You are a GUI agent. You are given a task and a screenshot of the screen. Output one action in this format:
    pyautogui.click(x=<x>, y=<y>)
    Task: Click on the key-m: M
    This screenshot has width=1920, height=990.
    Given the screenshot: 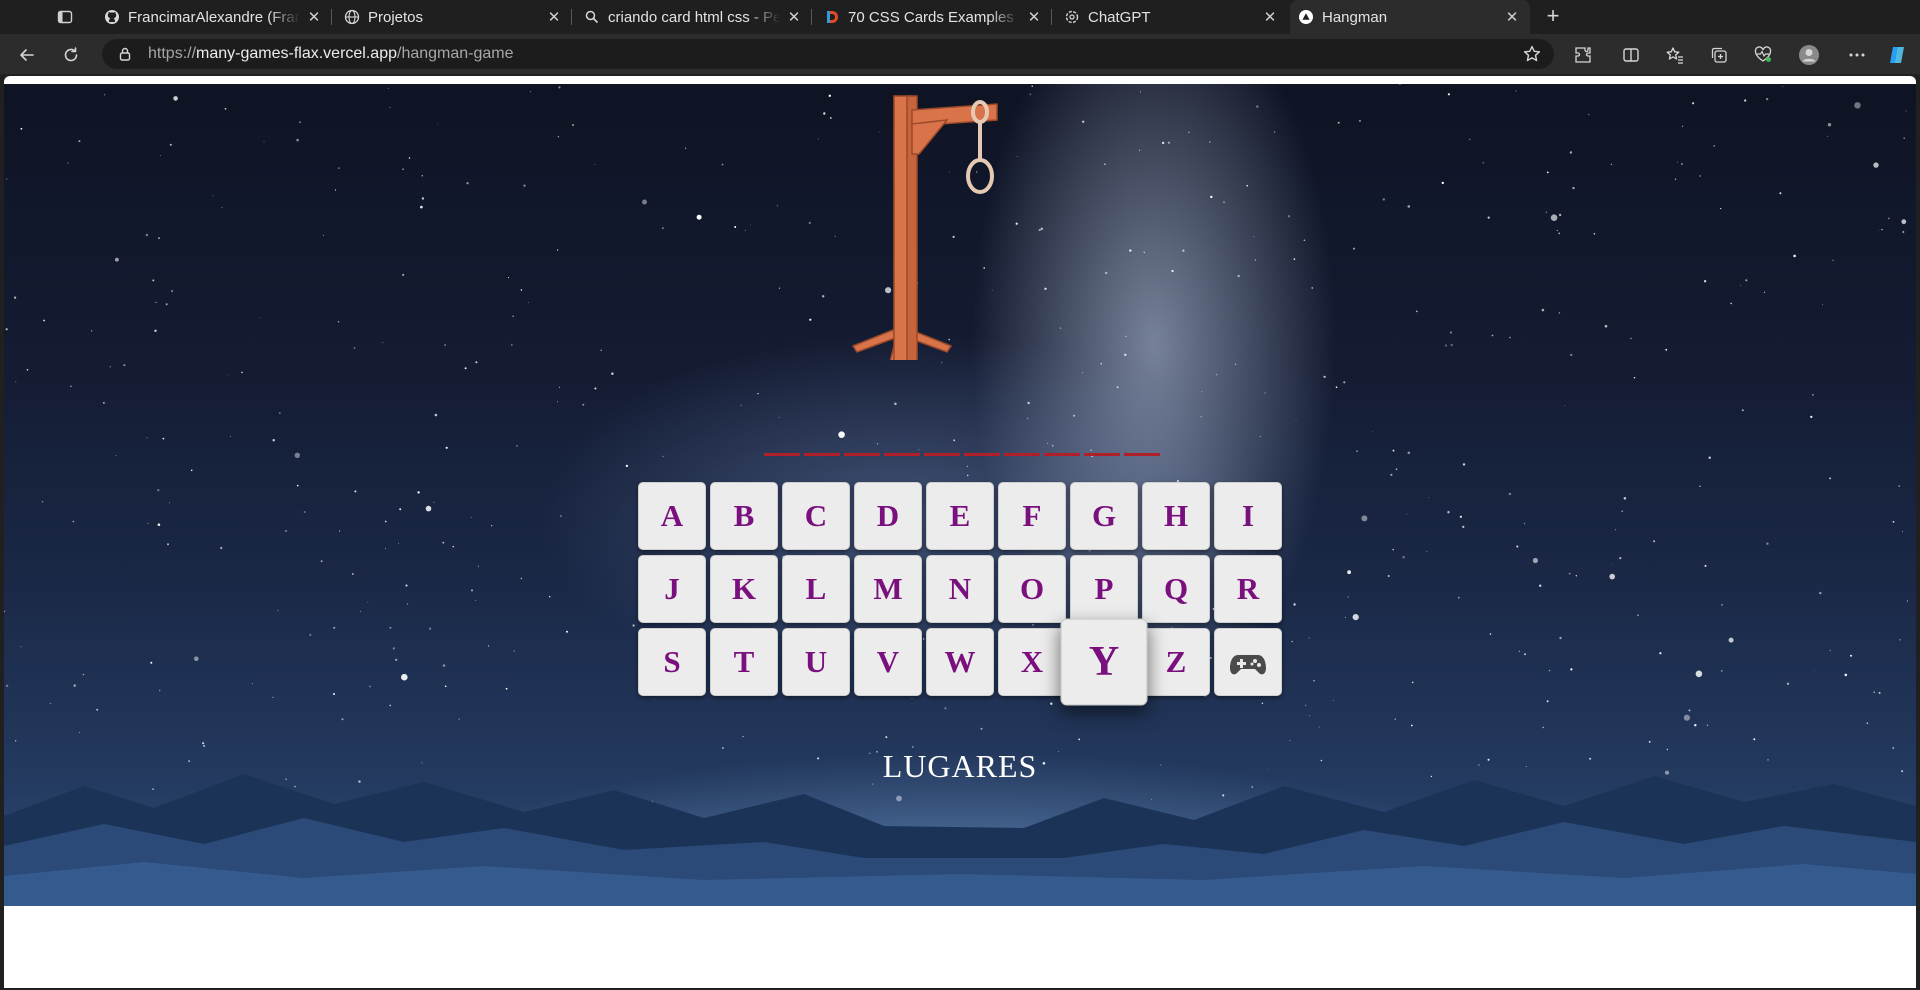 What is the action you would take?
    pyautogui.click(x=888, y=589)
    